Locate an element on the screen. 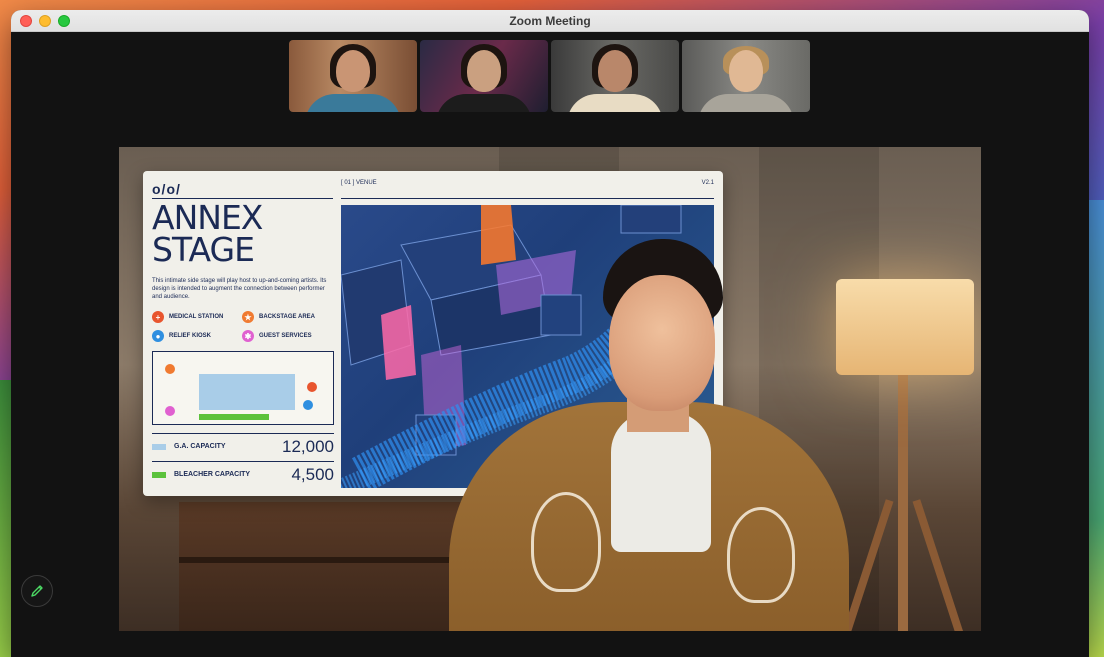 This screenshot has height=657, width=1104. legend-item: + MEDICAL STATION is located at coordinates (197, 317).